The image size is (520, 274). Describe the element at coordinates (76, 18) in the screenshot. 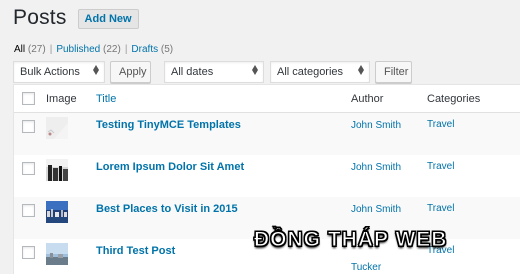

I see `page-header: Posts Add New` at that location.